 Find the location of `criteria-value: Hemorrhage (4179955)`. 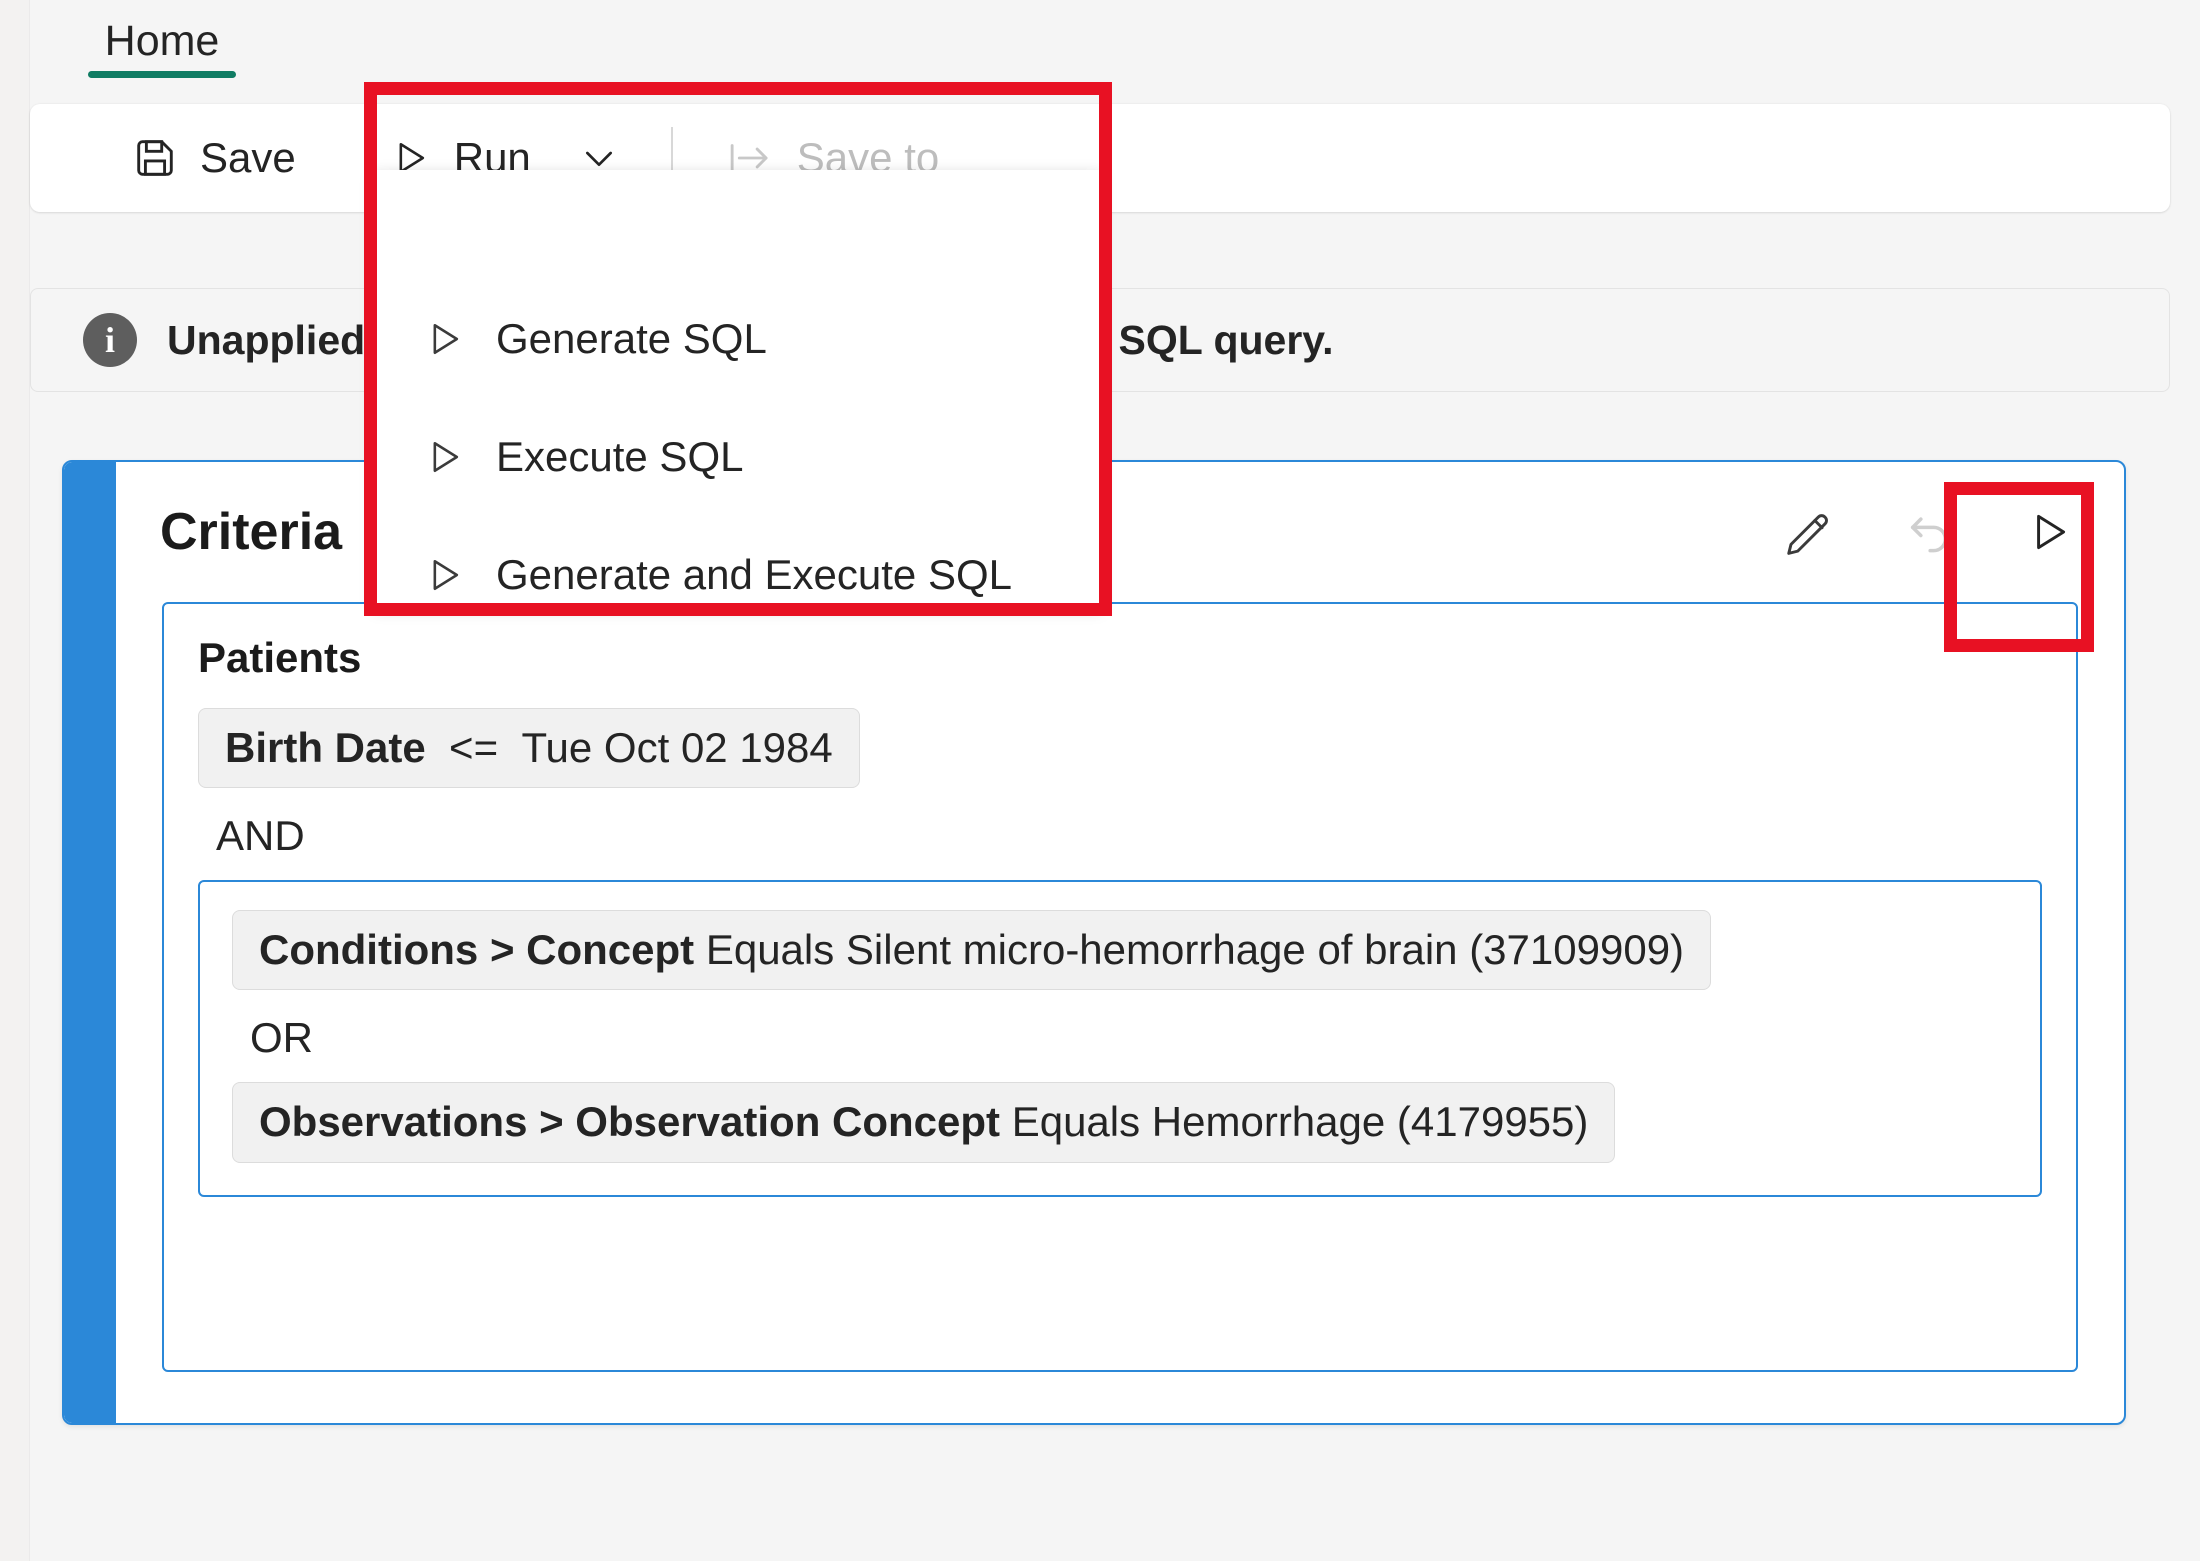

criteria-value: Hemorrhage (4179955) is located at coordinates (1370, 1122).